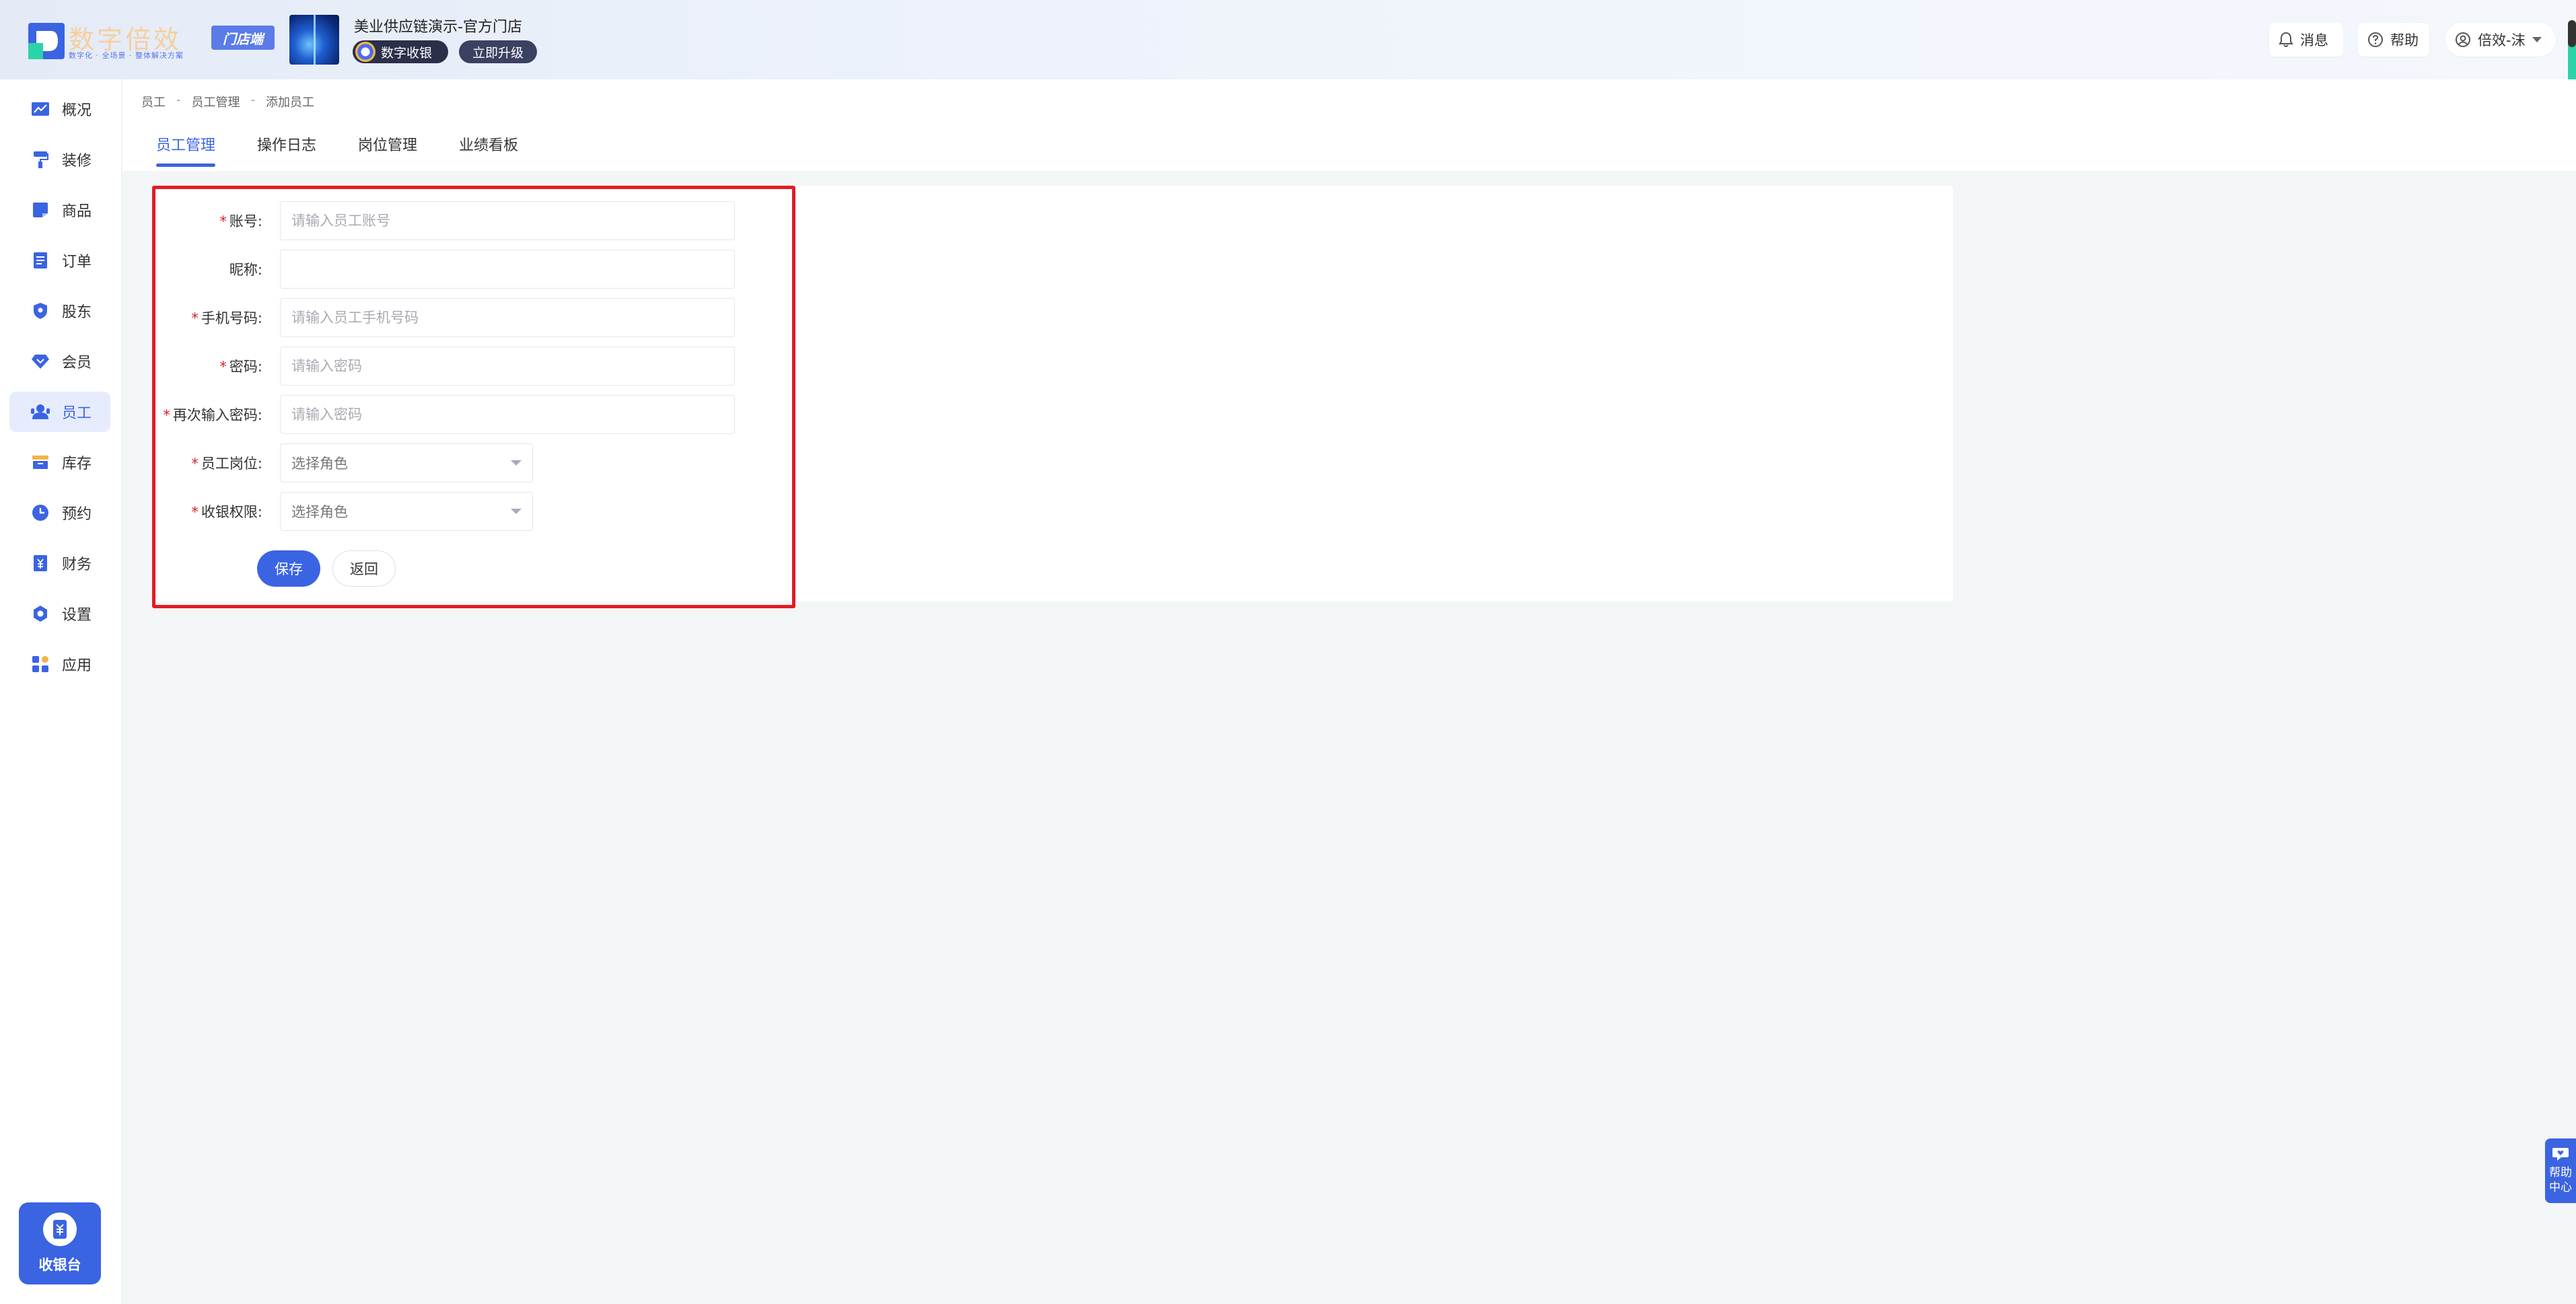 The width and height of the screenshot is (2576, 1304). I want to click on sidebar-item-label: 应用, so click(77, 665).